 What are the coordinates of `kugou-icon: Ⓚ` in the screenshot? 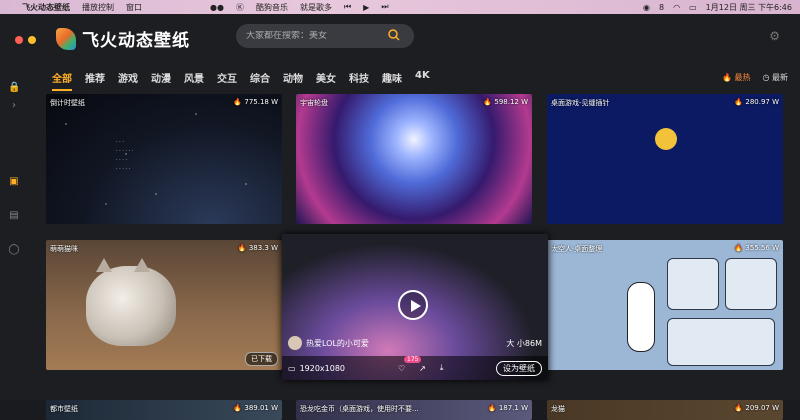 It's located at (240, 7).